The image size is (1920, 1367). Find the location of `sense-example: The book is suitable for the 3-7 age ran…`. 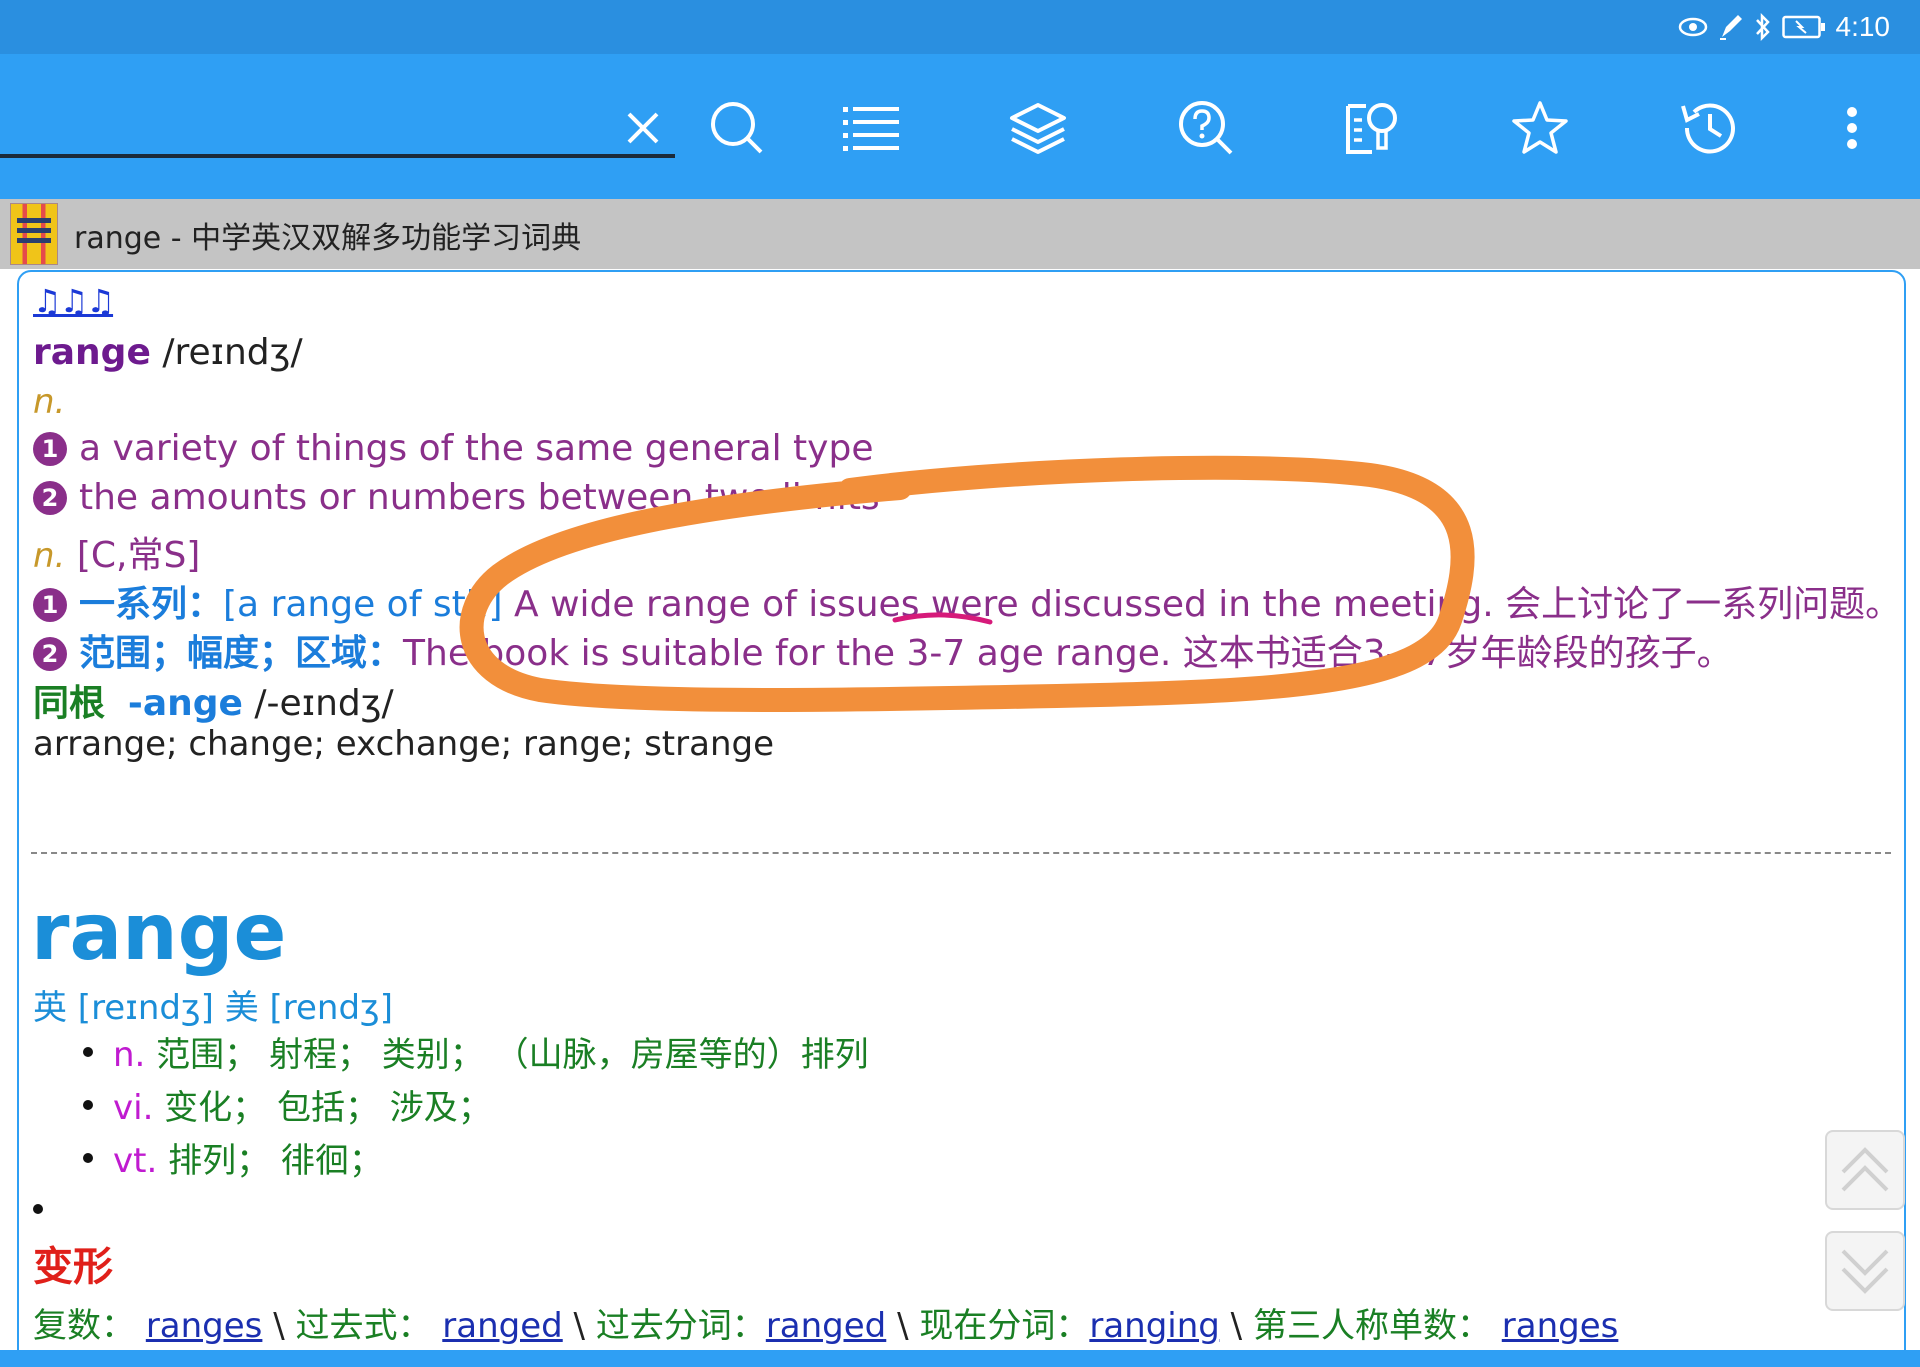

sense-example: The book is suitable for the 3-7 age ran… is located at coordinates (1068, 653).